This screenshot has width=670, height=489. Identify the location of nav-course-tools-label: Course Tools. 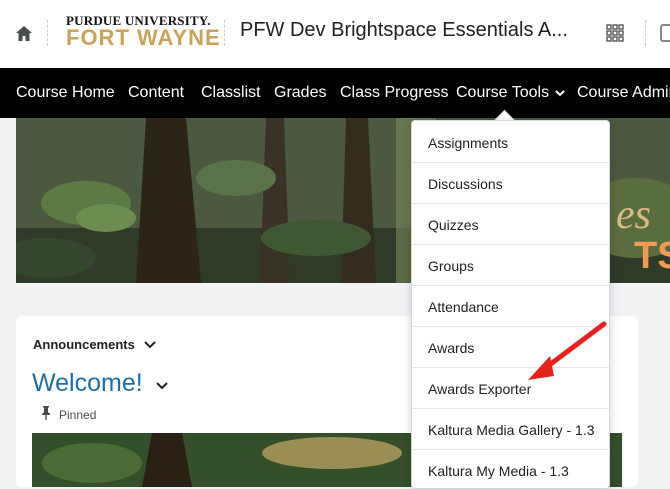
(503, 92).